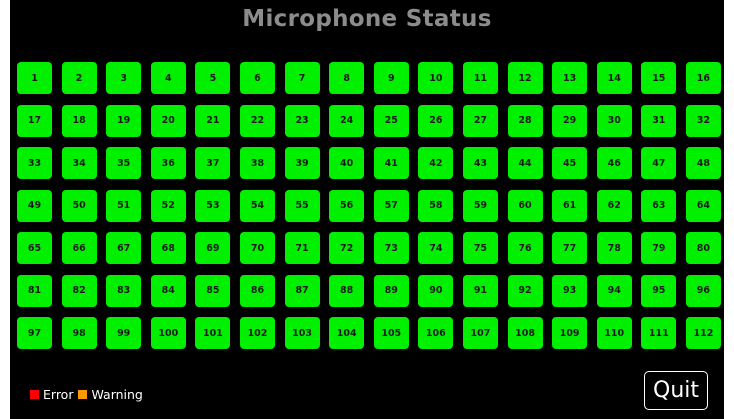  What do you see at coordinates (213, 78) in the screenshot?
I see `microphone-tile: 5` at bounding box center [213, 78].